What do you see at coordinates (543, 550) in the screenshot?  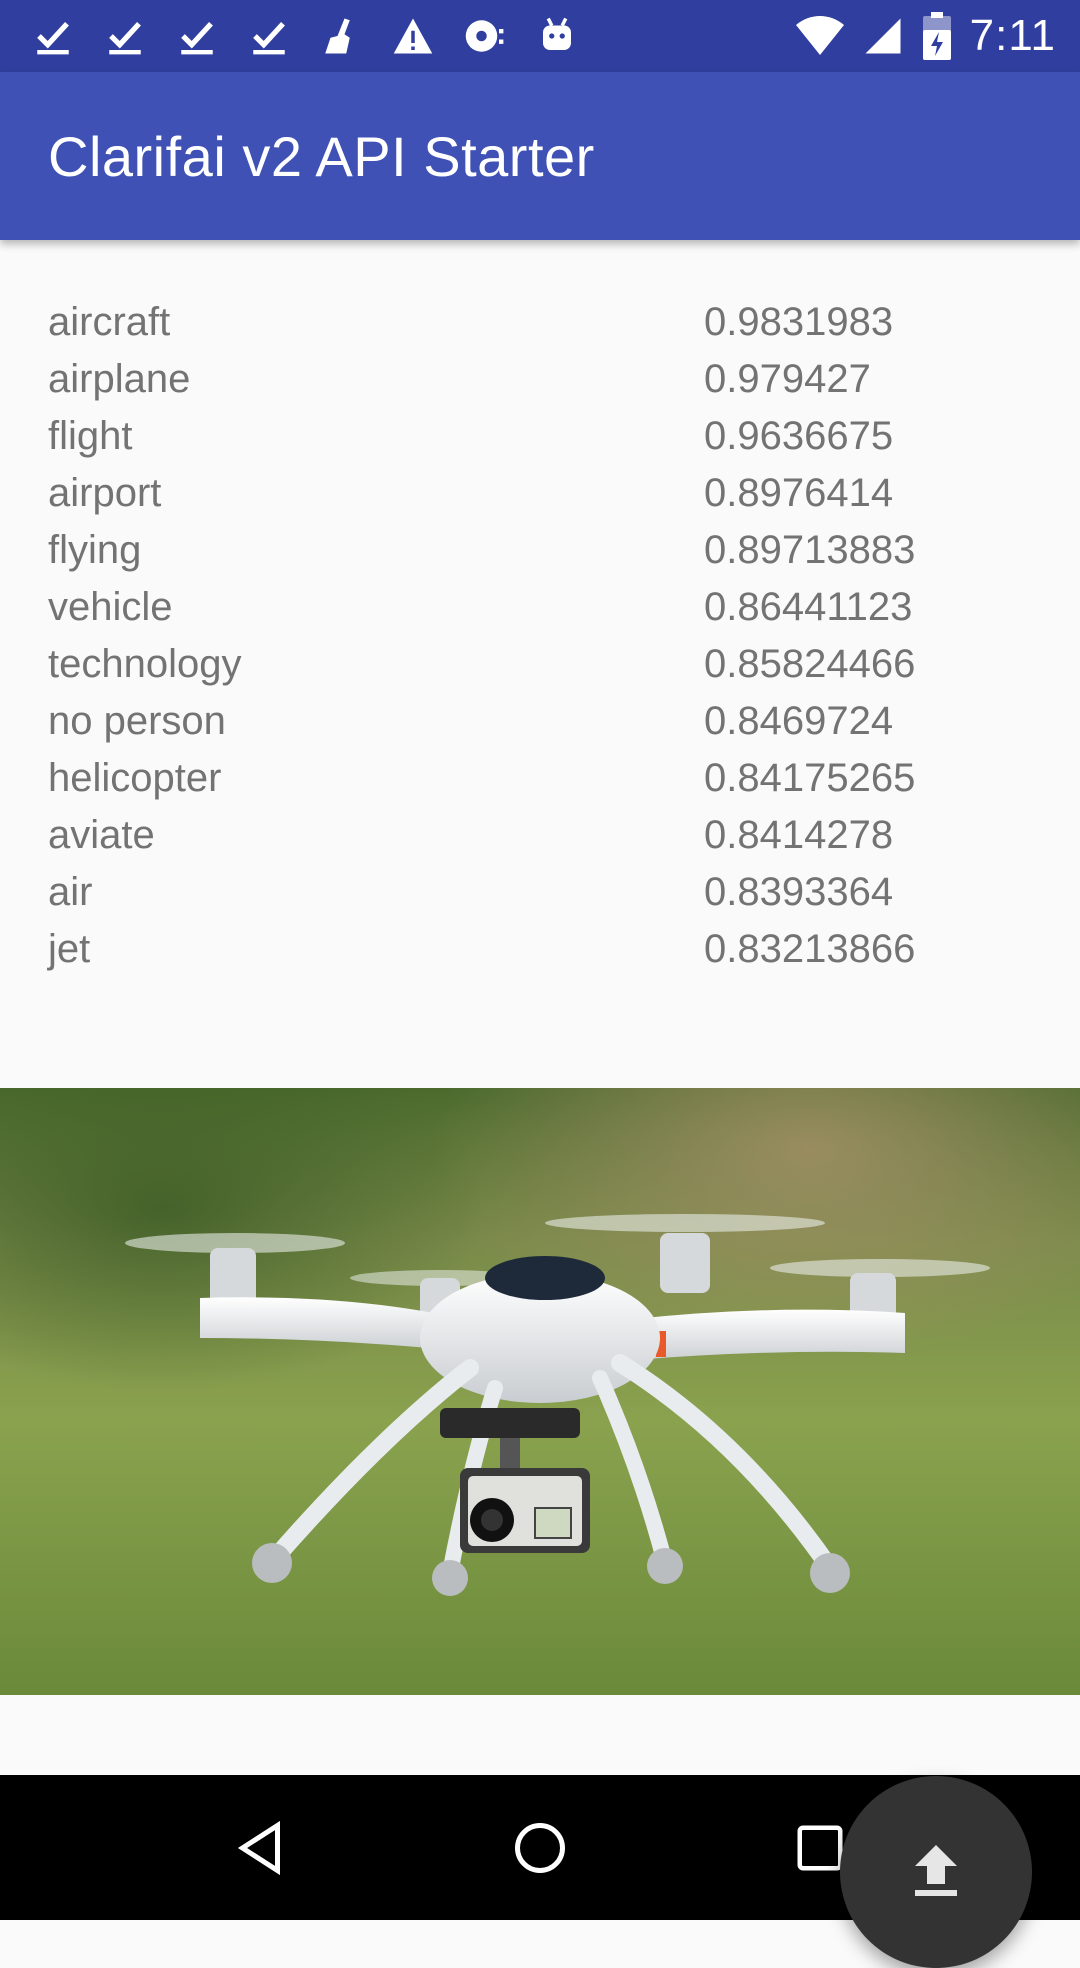 I see `result-row: flying 0.89713883` at bounding box center [543, 550].